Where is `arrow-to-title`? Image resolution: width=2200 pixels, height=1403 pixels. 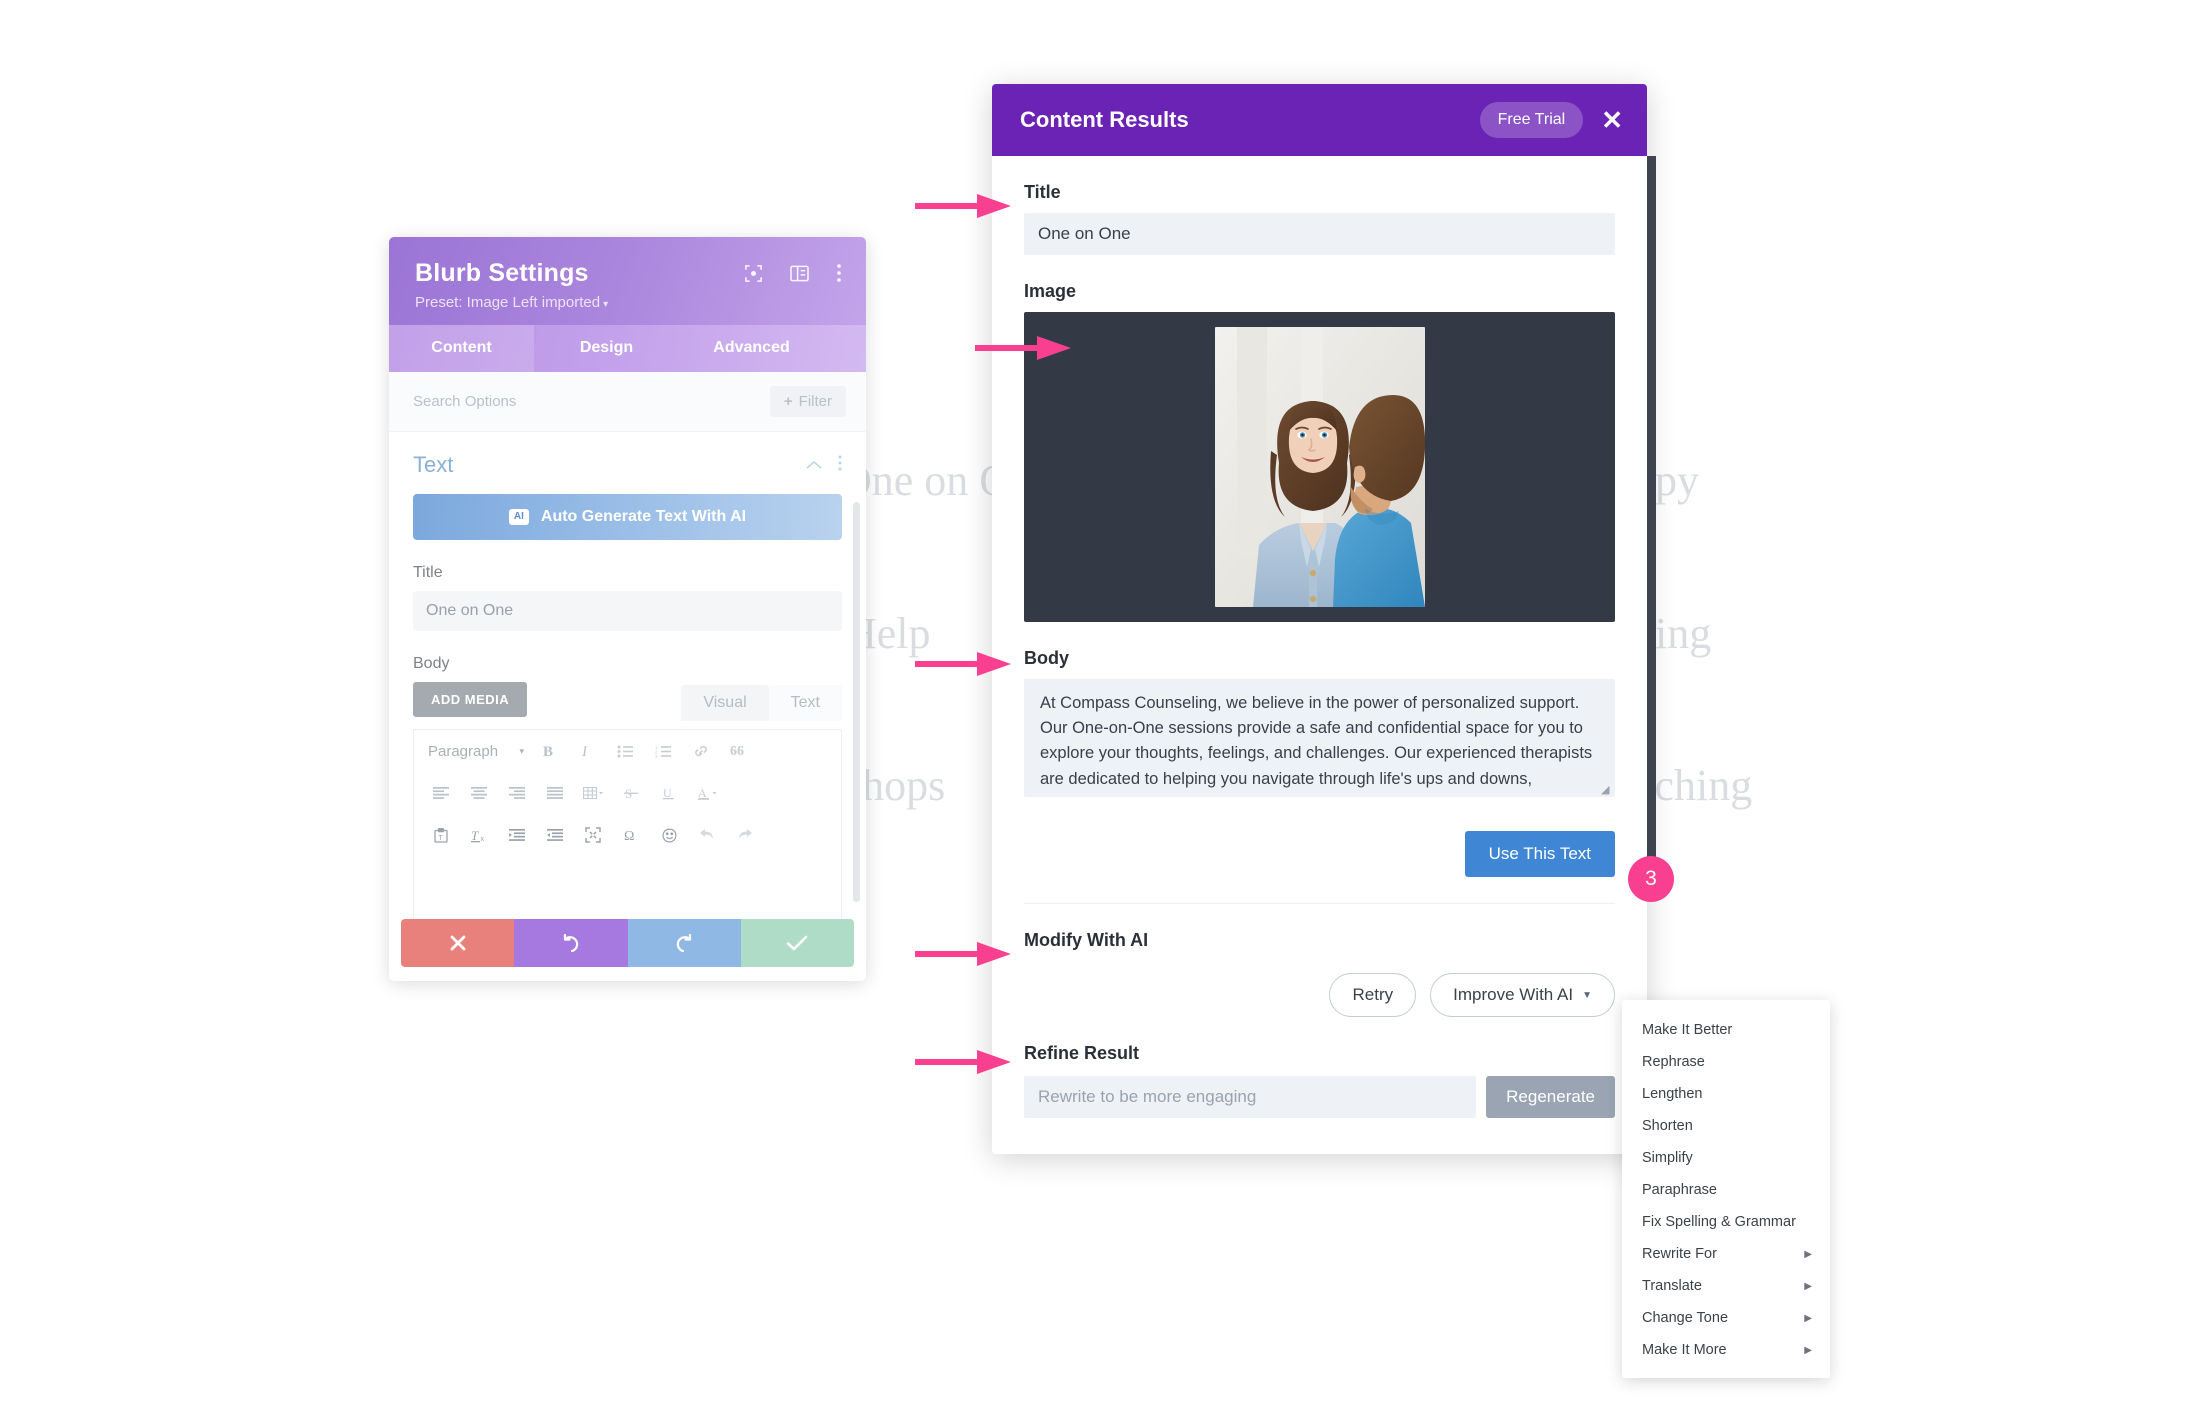 arrow-to-title is located at coordinates (963, 206).